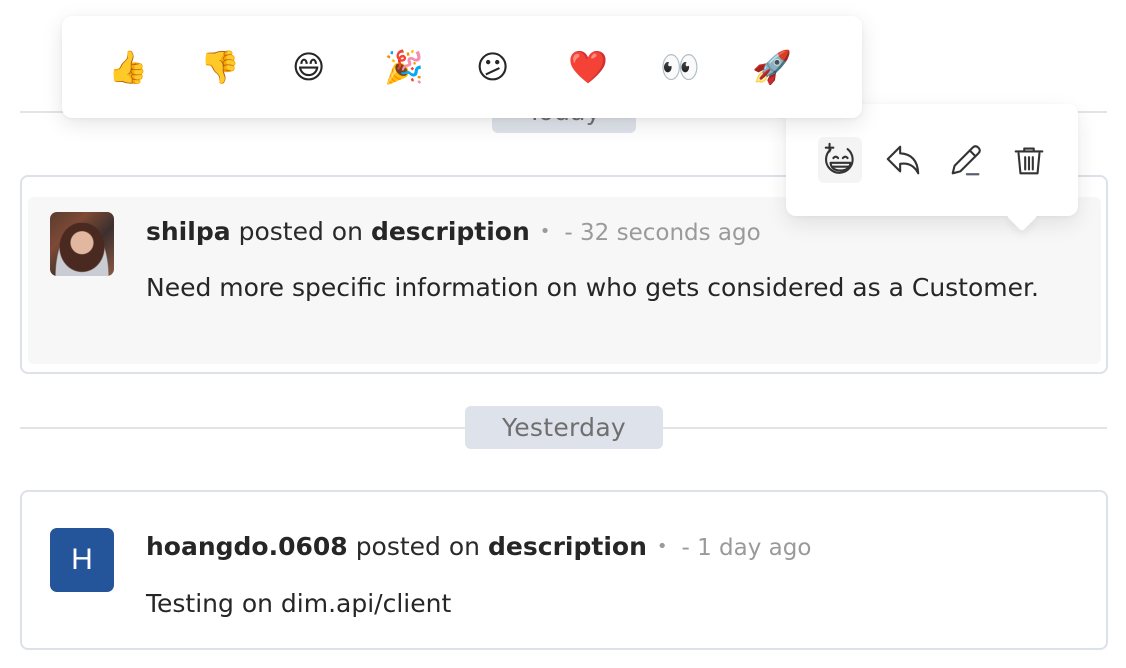  What do you see at coordinates (82, 244) in the screenshot?
I see `avatar` at bounding box center [82, 244].